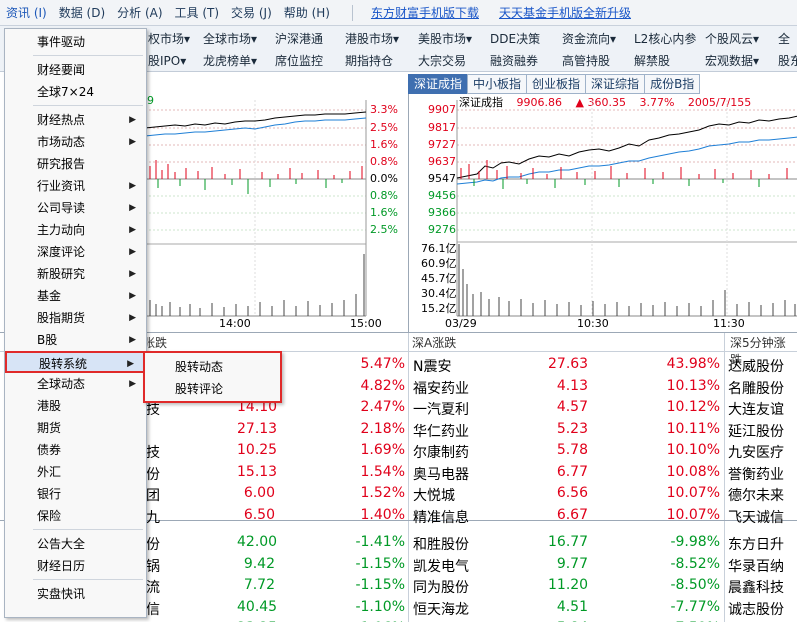 Image resolution: width=797 pixels, height=622 pixels. What do you see at coordinates (75, 472) in the screenshot?
I see `menu-item: 外汇` at bounding box center [75, 472].